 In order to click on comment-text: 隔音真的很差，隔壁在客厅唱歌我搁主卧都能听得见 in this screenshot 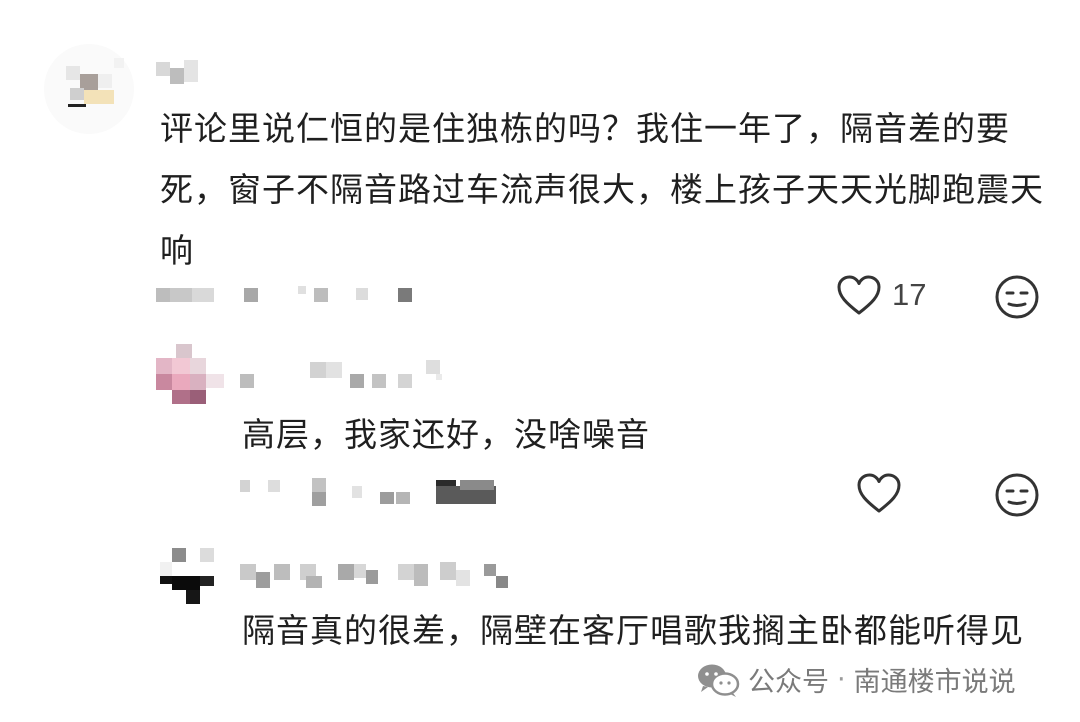, I will do `click(633, 630)`.